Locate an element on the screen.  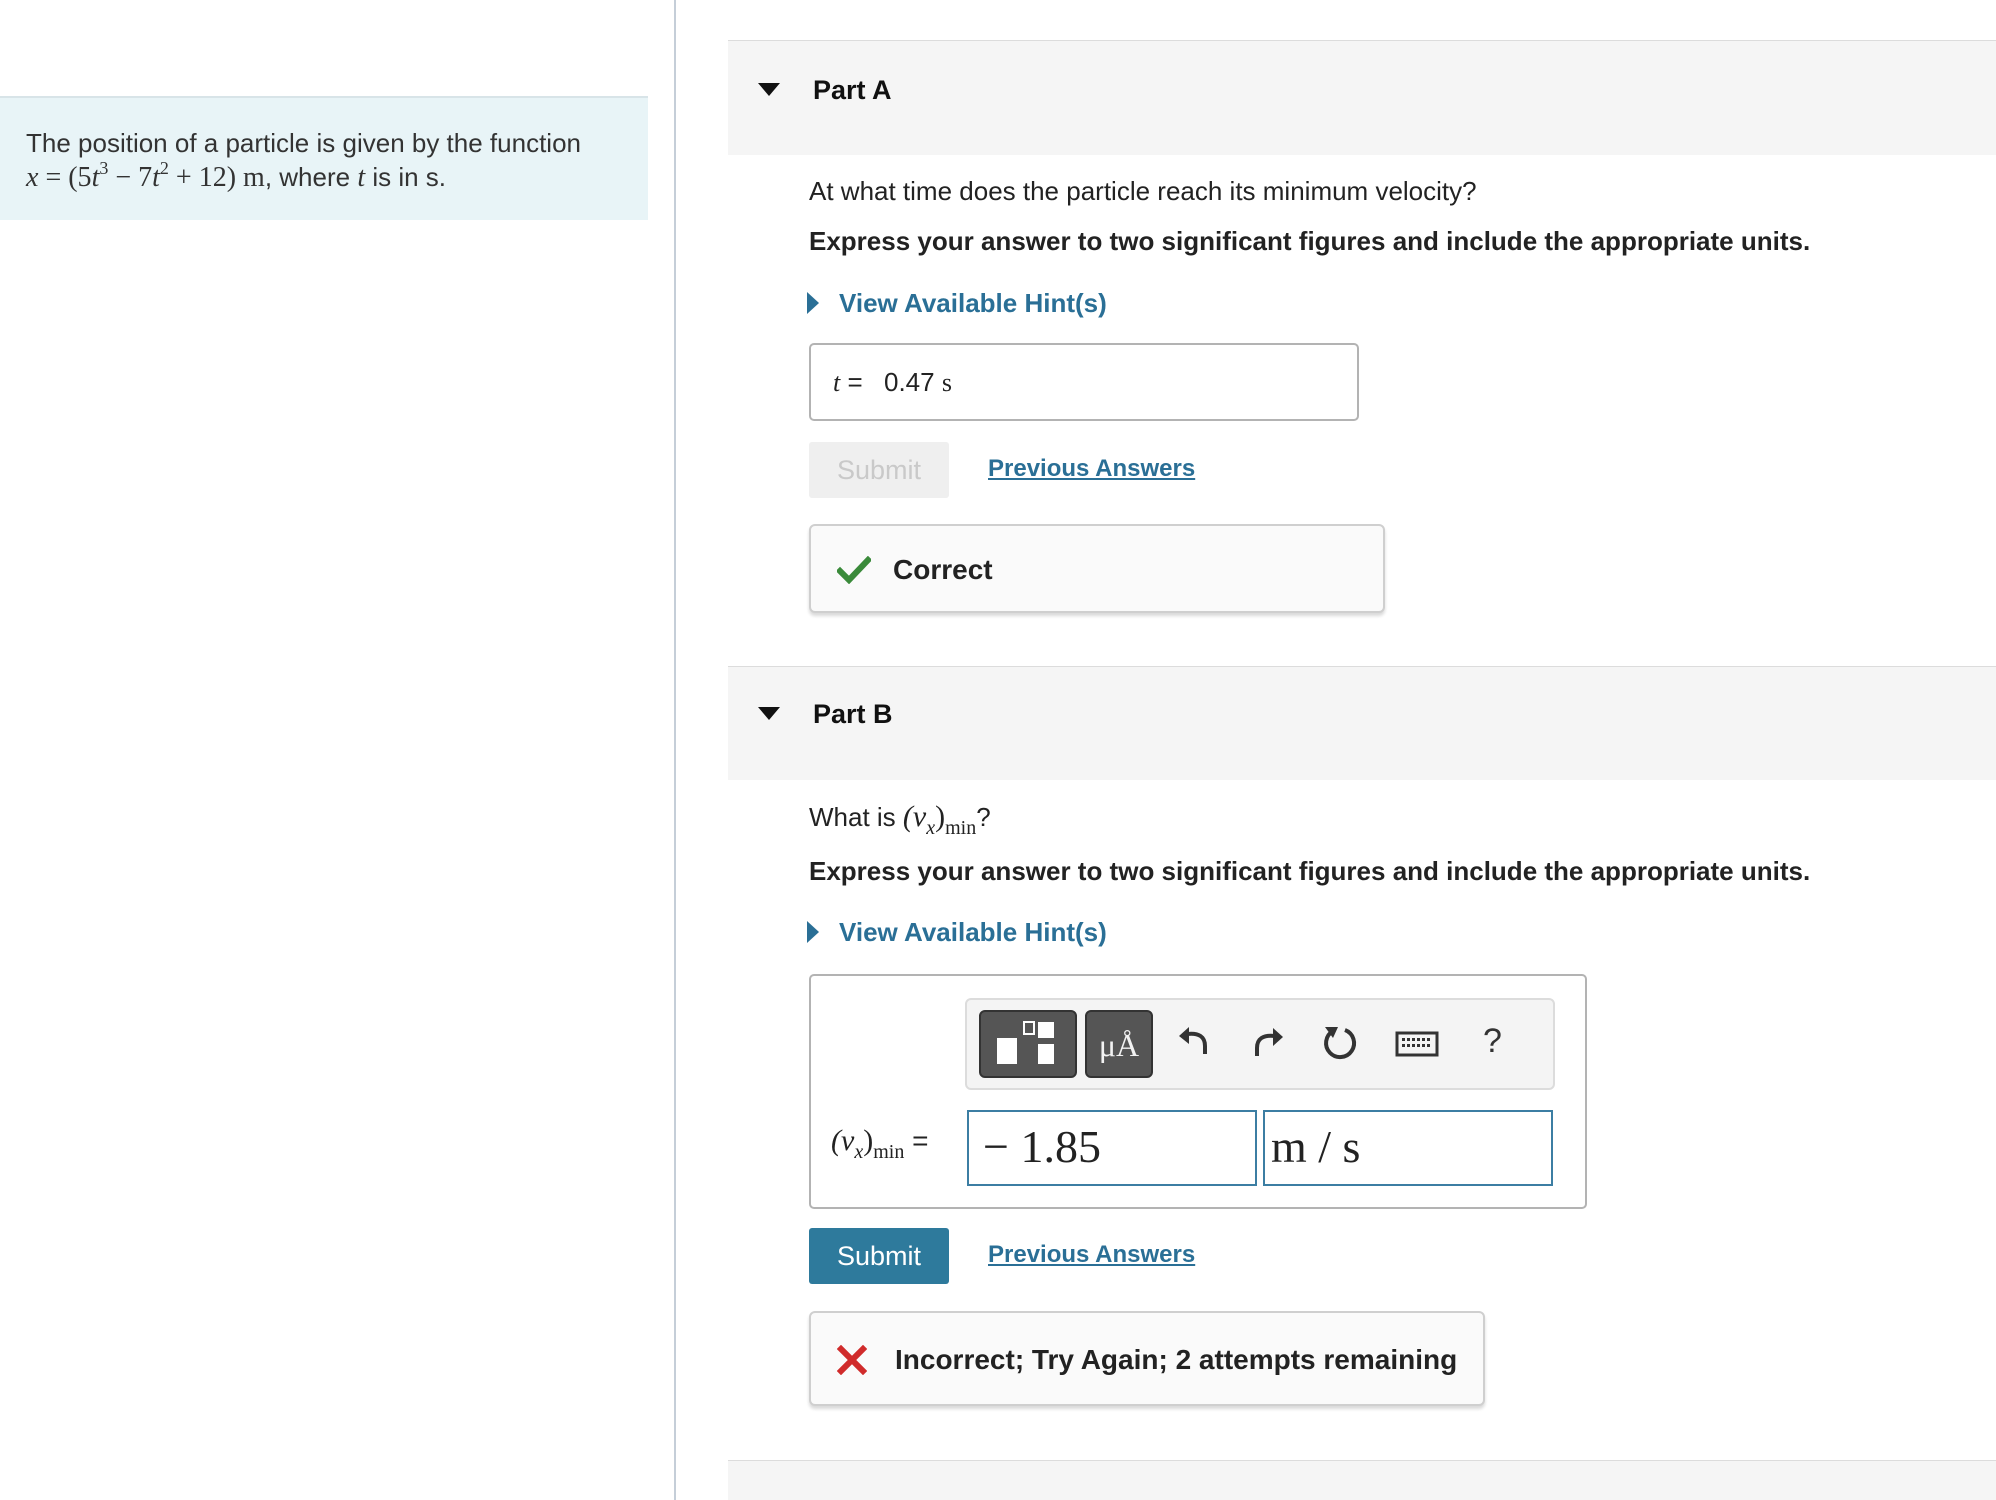
part-a-submit-button: Submit is located at coordinates (879, 470).